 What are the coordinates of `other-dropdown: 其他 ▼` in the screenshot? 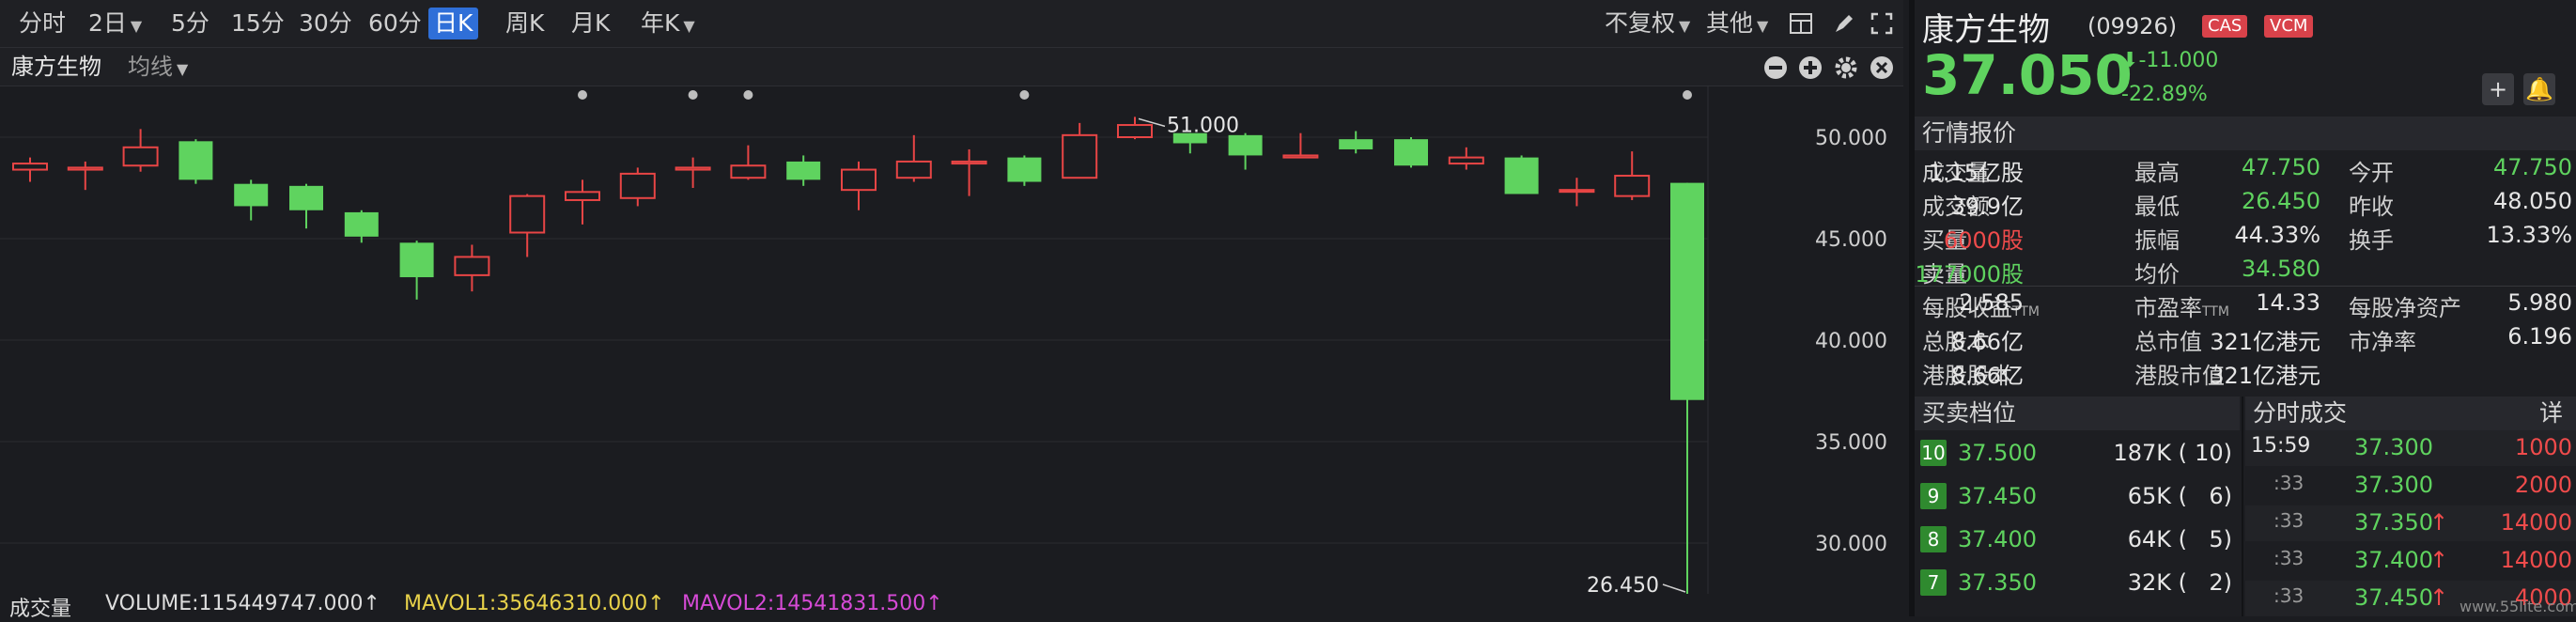 It's located at (1737, 23).